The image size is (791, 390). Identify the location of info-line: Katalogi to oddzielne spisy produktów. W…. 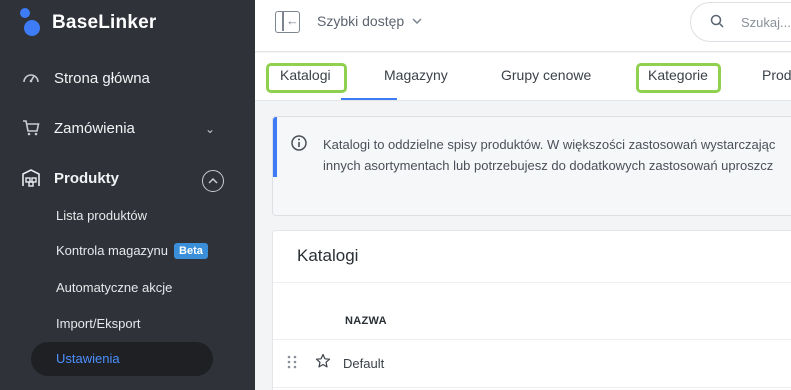
(549, 144).